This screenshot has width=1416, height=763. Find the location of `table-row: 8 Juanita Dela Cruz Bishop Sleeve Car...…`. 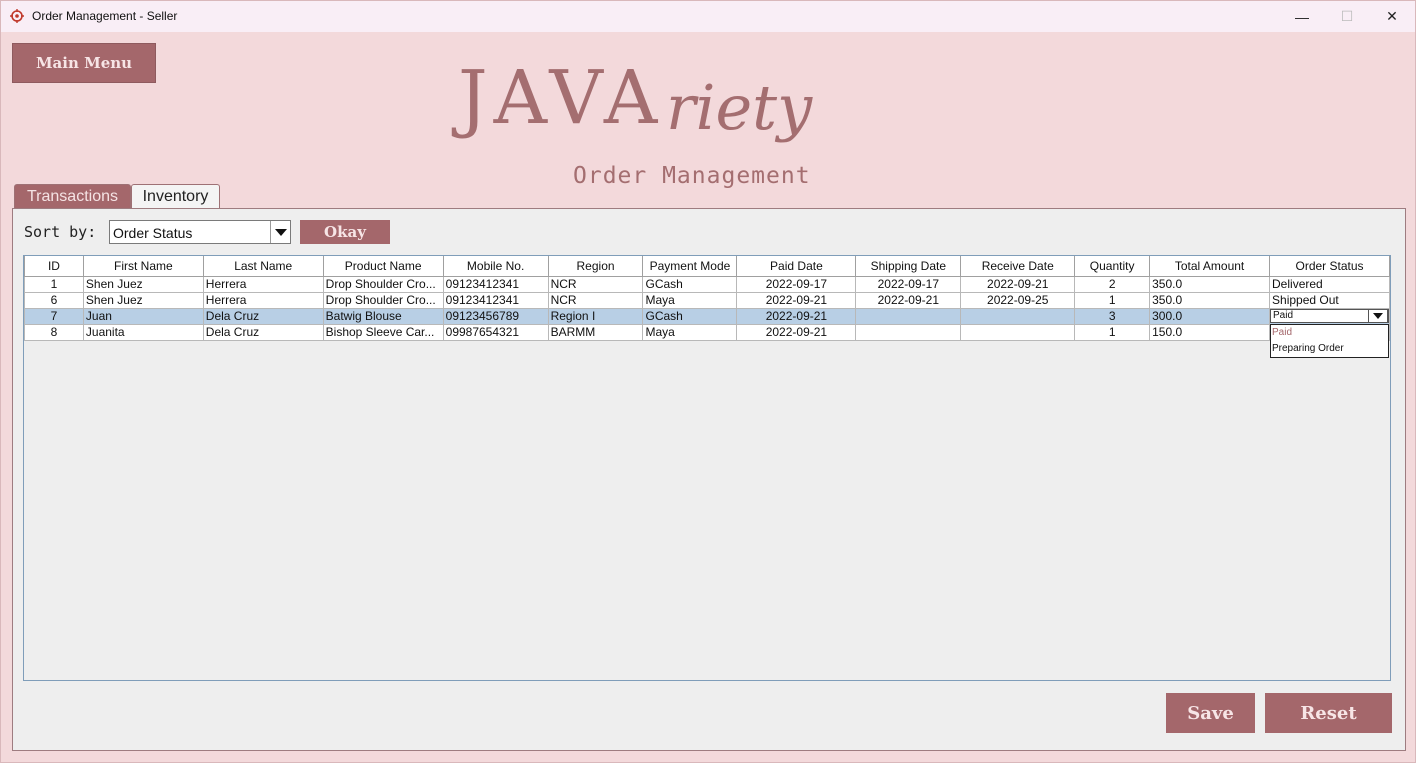

table-row: 8 Juanita Dela Cruz Bishop Sleeve Car...… is located at coordinates (707, 332).